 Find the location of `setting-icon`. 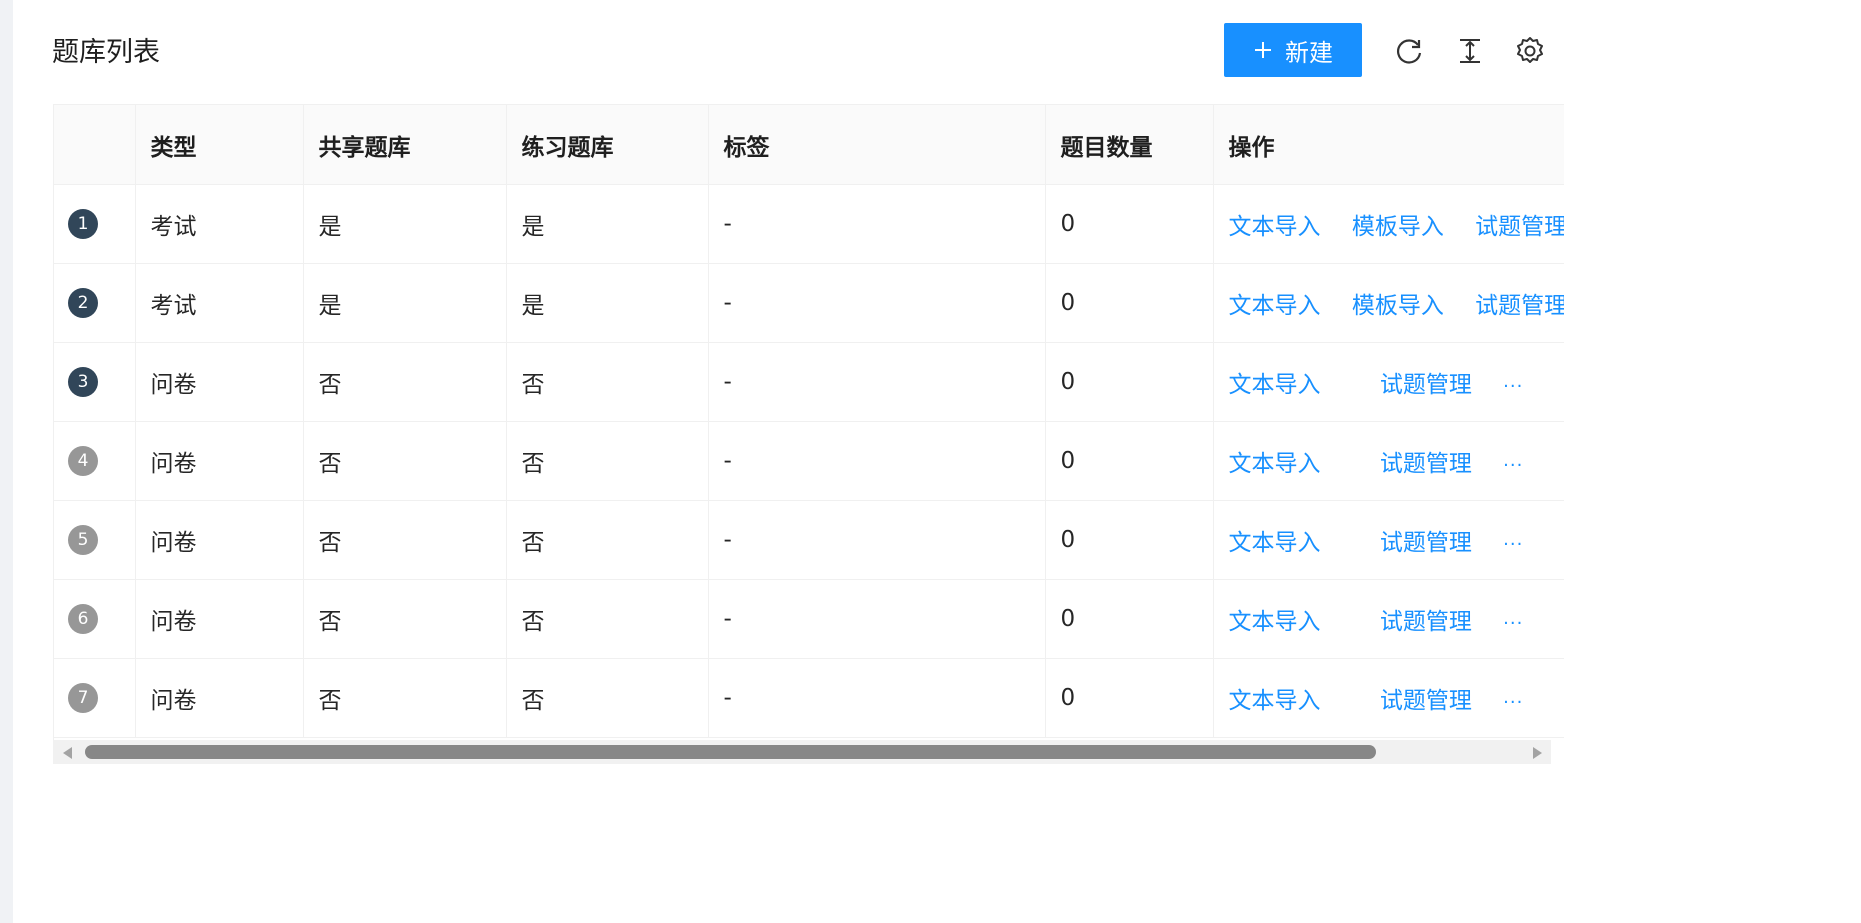

setting-icon is located at coordinates (1530, 51).